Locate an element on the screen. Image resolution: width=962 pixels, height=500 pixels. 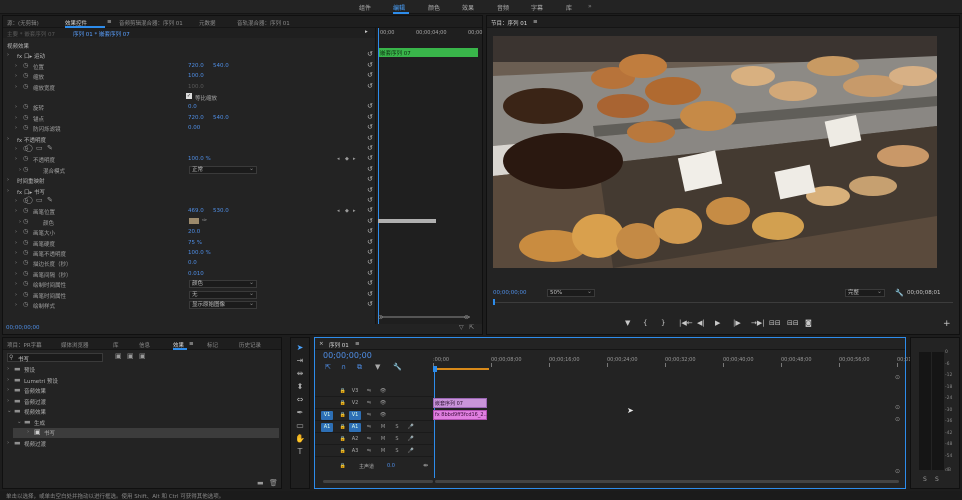
eyedropper-icon: ✑ is located at coordinates (204, 221).